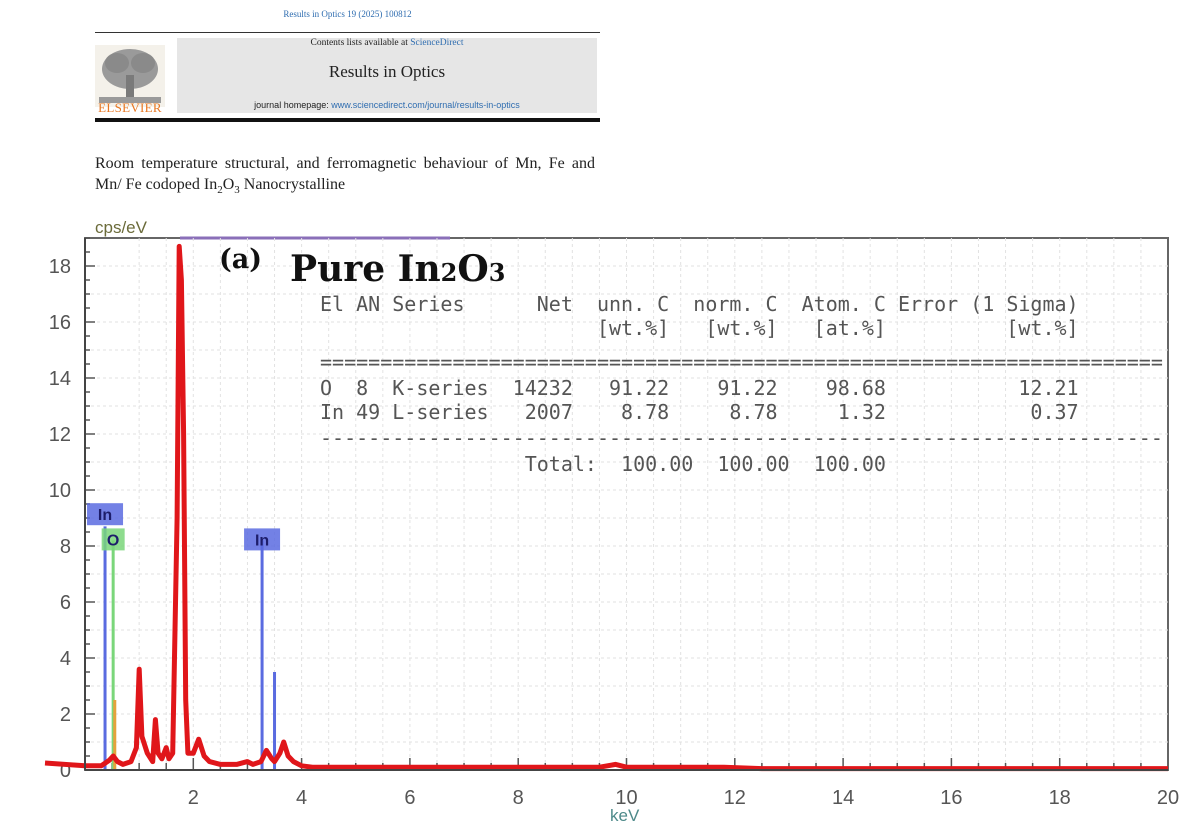  What do you see at coordinates (347, 14) in the screenshot?
I see `journal-reference: Results in Optics 19 (2025) 100812` at bounding box center [347, 14].